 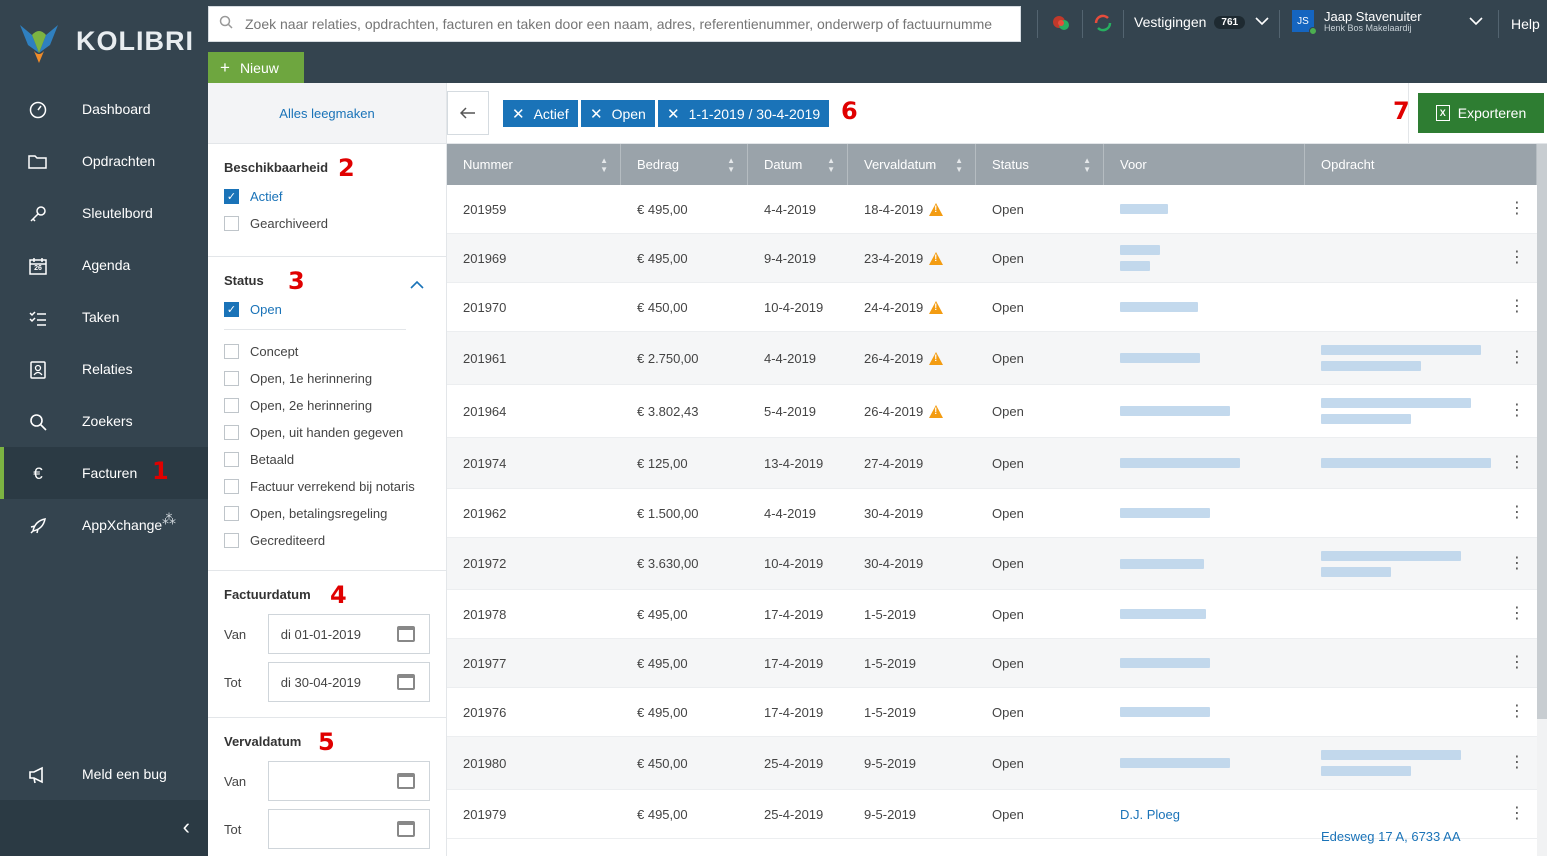 I want to click on scrollbar-thumb, so click(x=1542, y=431).